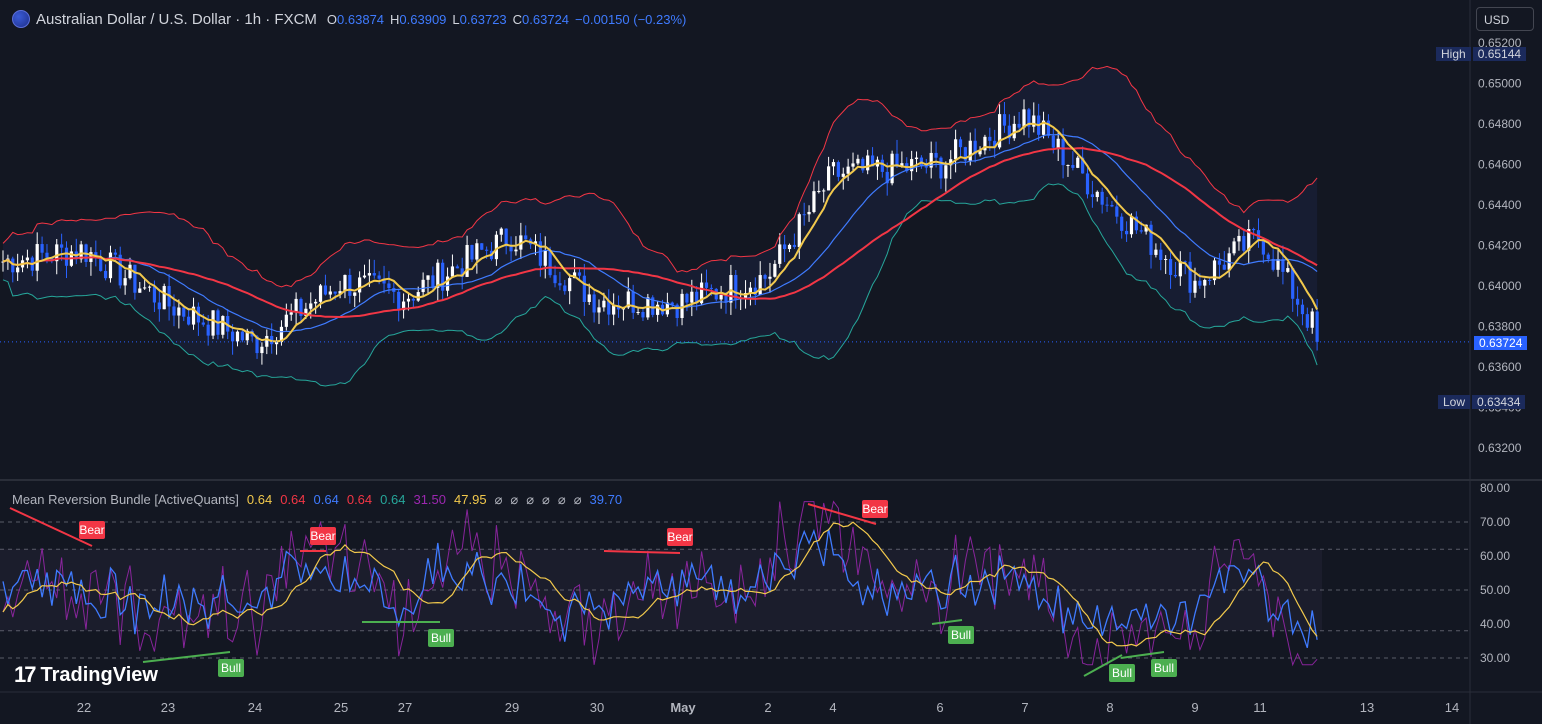 The width and height of the screenshot is (1542, 724). What do you see at coordinates (1500, 84) in the screenshot?
I see `price-tick-1: 0.65000` at bounding box center [1500, 84].